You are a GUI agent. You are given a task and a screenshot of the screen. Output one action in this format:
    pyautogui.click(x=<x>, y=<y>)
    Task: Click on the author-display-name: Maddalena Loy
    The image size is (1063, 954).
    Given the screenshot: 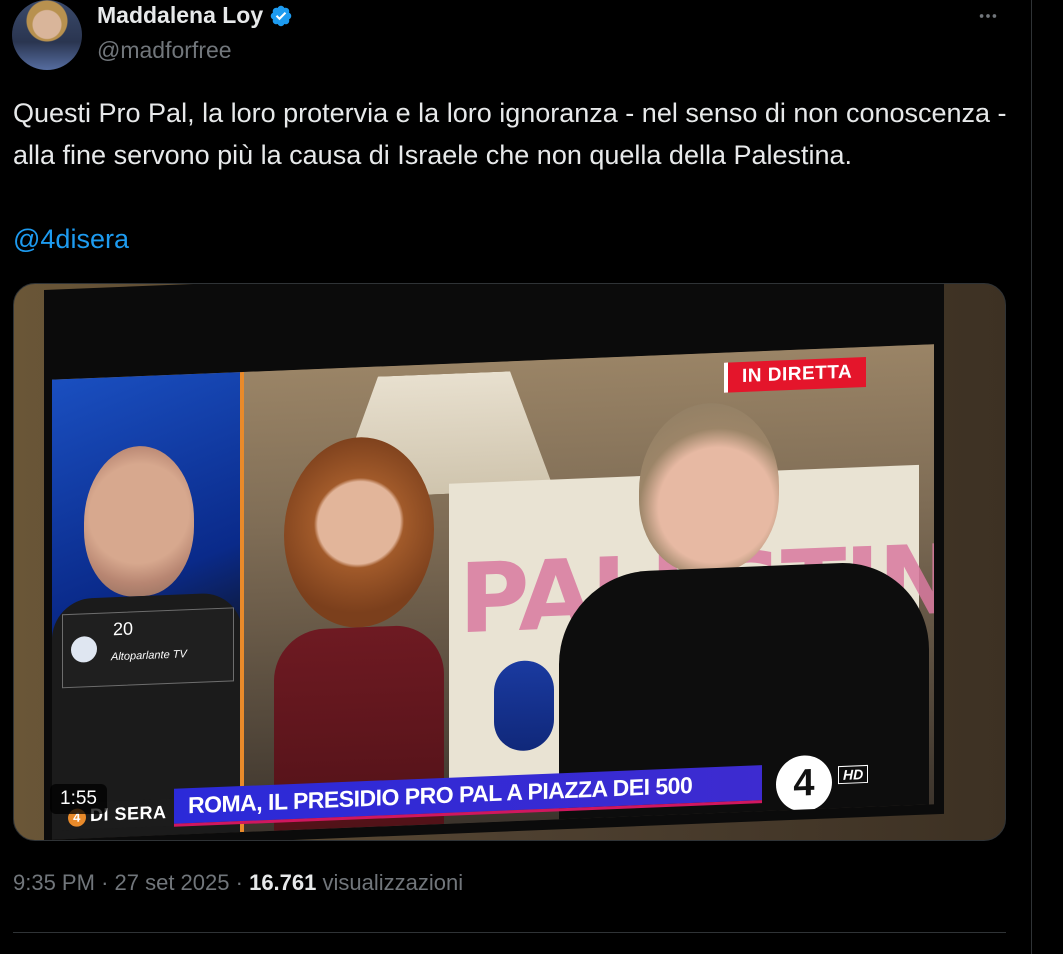 What is the action you would take?
    pyautogui.click(x=180, y=15)
    